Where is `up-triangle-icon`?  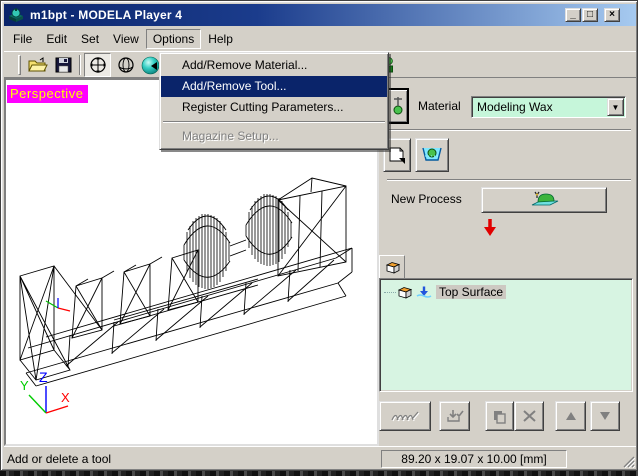 up-triangle-icon is located at coordinates (570, 416).